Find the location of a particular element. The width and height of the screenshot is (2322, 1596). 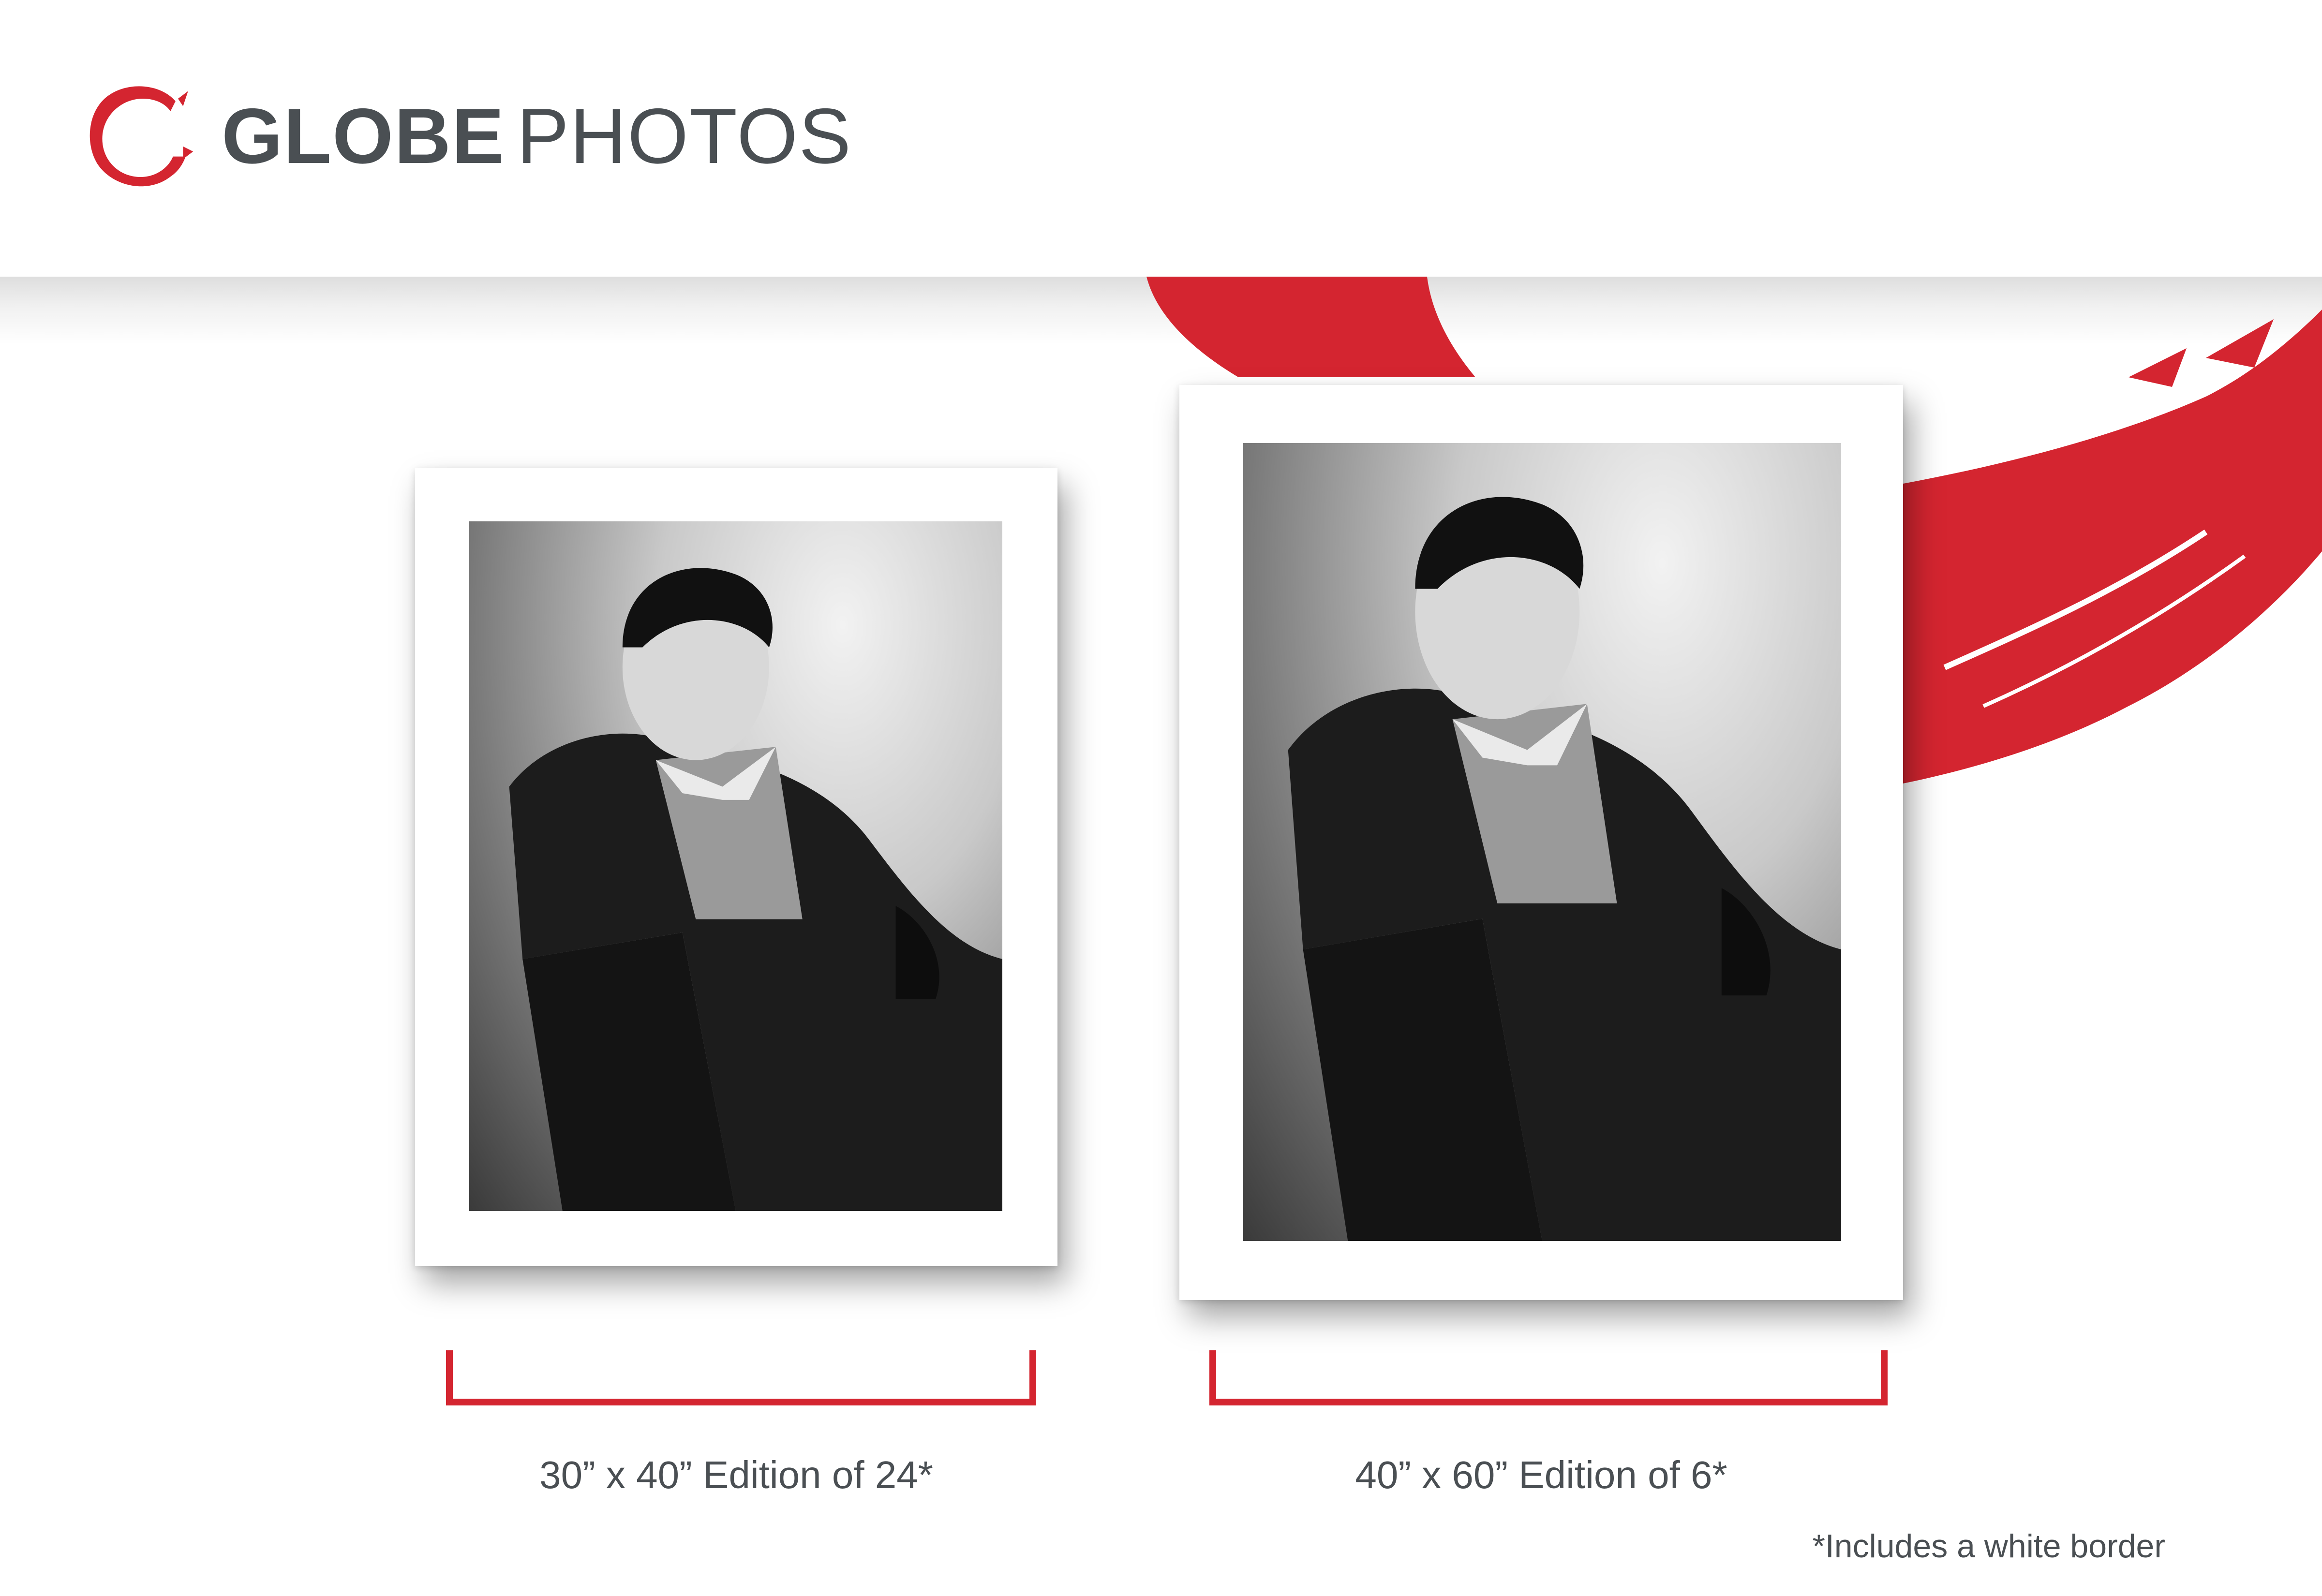

print-small-30x40 is located at coordinates (736, 867).